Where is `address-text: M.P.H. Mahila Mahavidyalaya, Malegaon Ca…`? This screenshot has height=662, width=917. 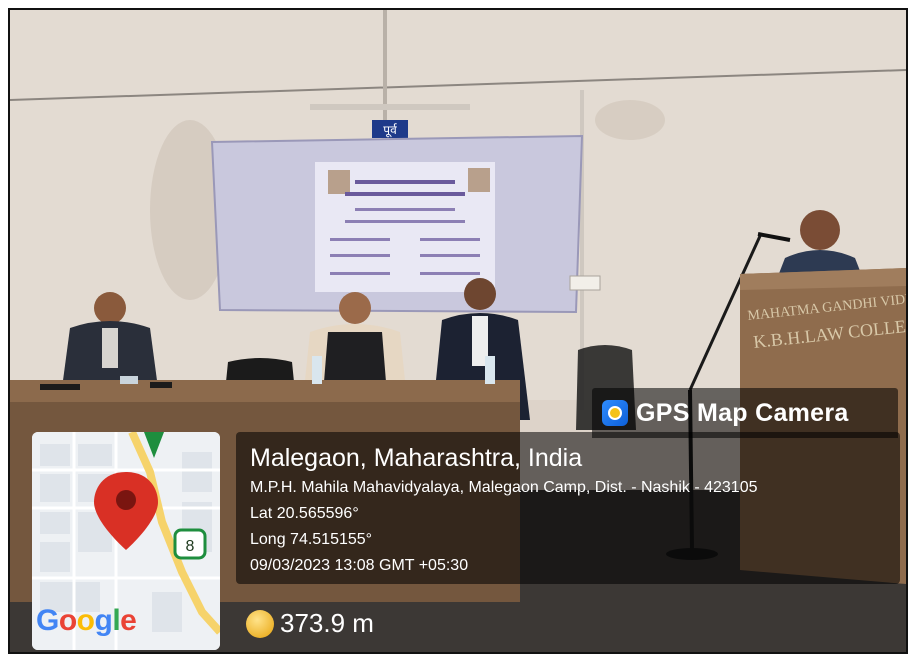
address-text: M.P.H. Mahila Mahavidyalaya, Malegaon Ca… is located at coordinates (504, 487).